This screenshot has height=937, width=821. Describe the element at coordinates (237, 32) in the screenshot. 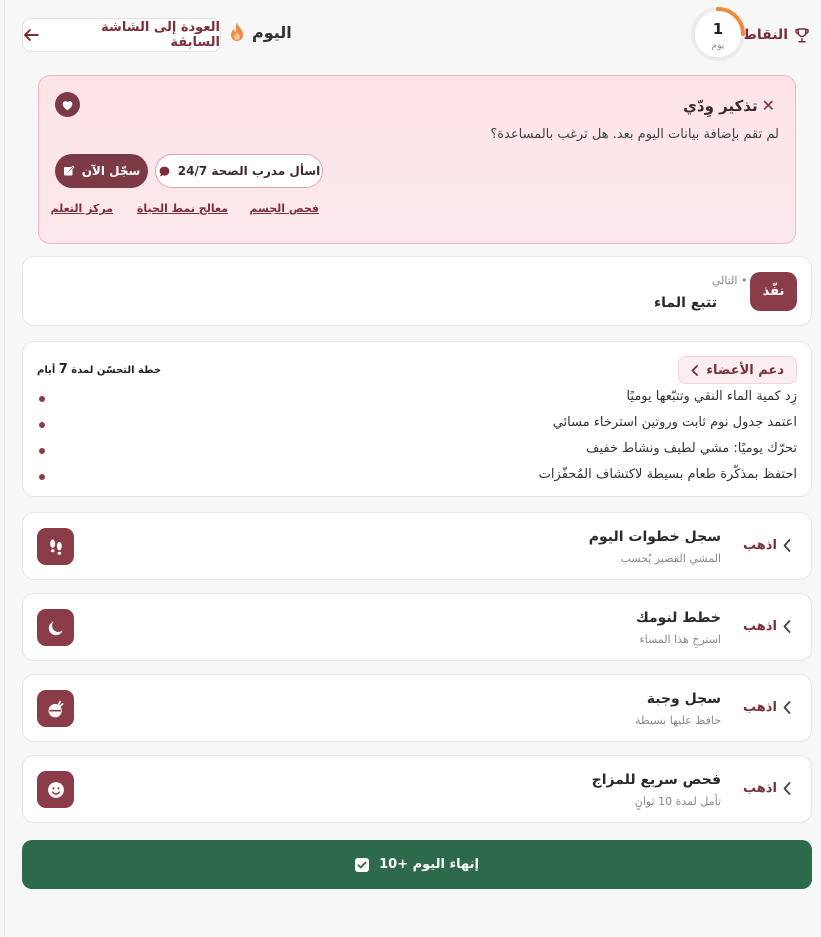

I see `flame-icon` at that location.